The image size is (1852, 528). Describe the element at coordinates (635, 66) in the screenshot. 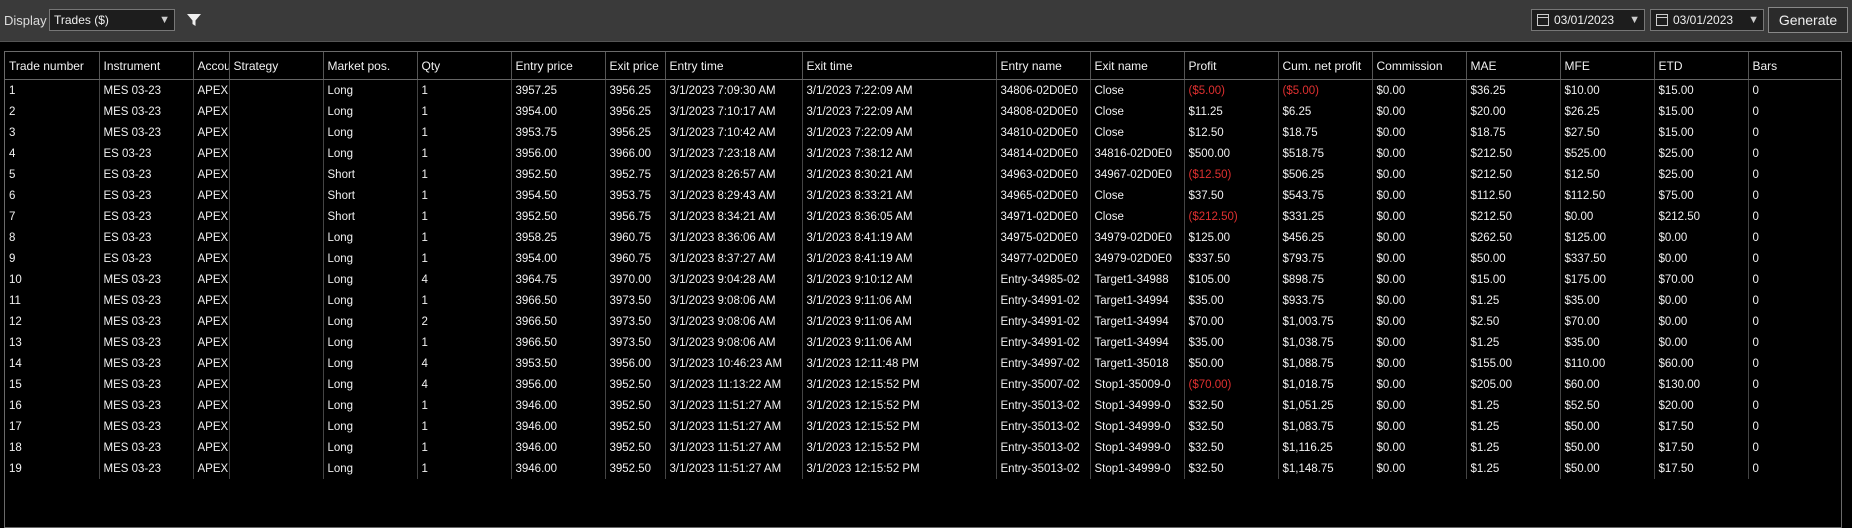

I see `column-header: Exit price` at that location.